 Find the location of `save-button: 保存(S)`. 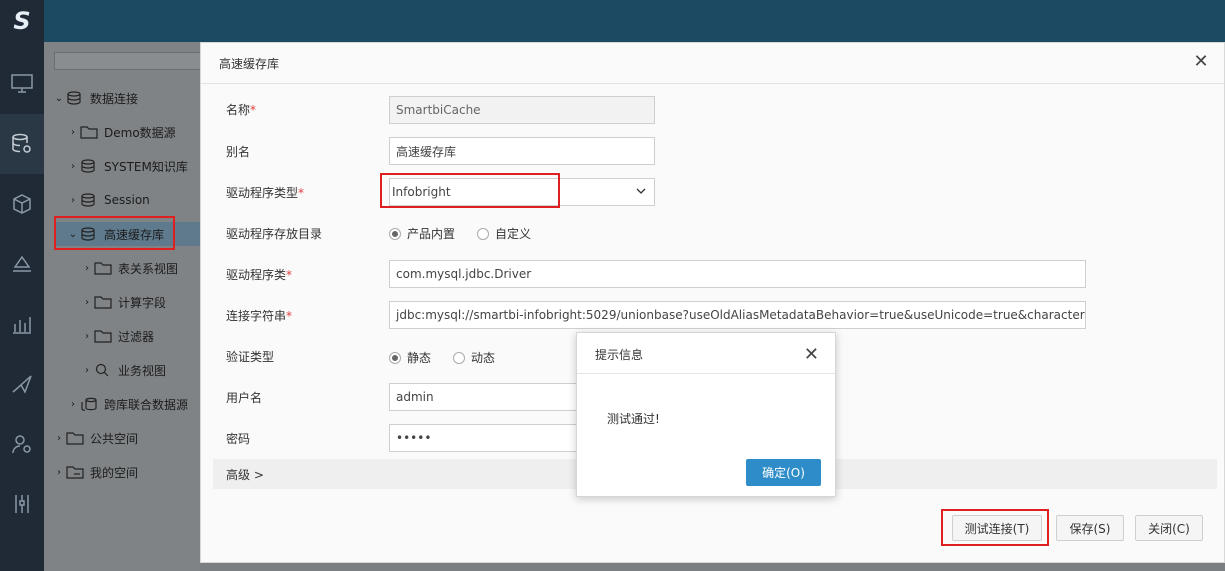

save-button: 保存(S) is located at coordinates (1090, 528).